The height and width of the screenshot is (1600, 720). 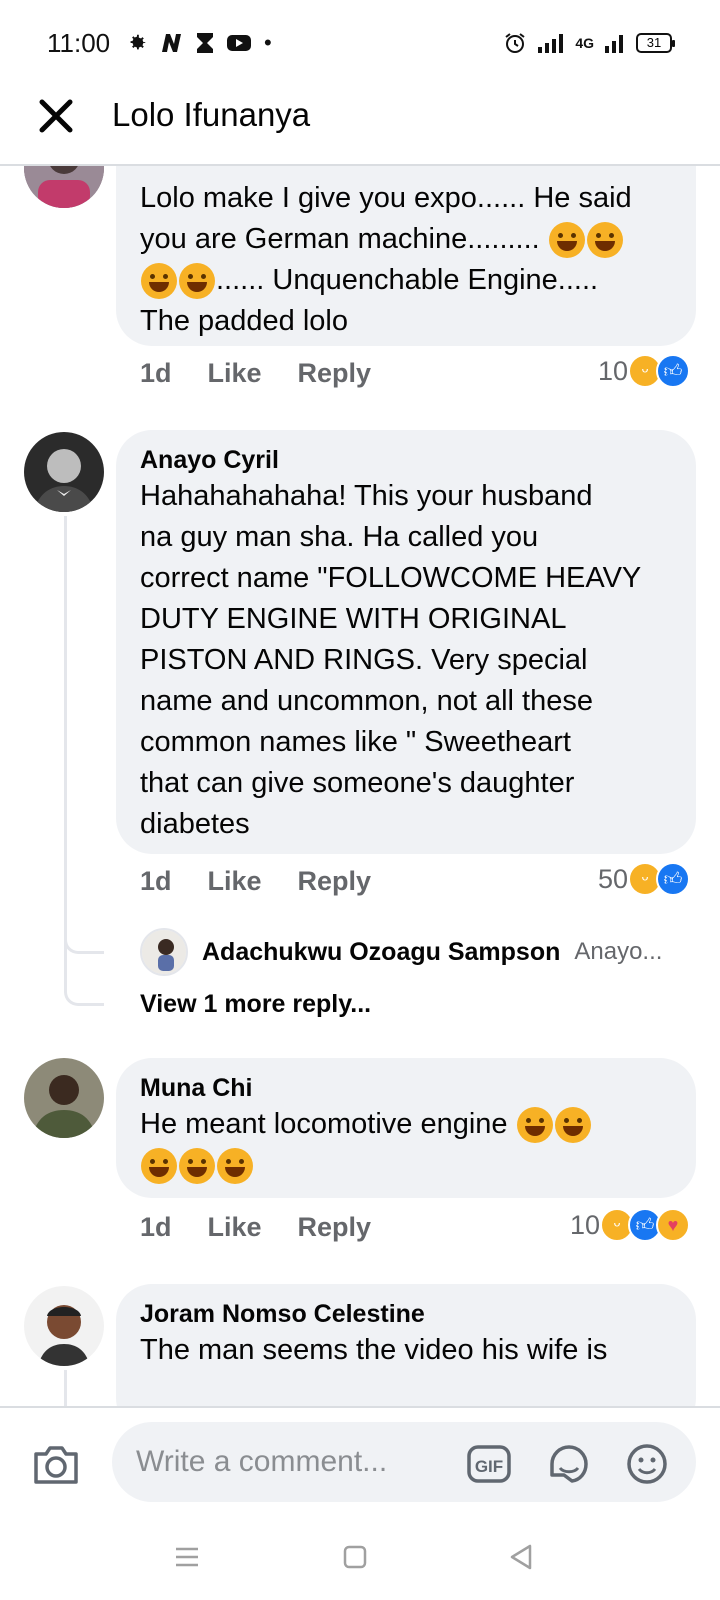 I want to click on emoji-icon, so click(x=647, y=1464).